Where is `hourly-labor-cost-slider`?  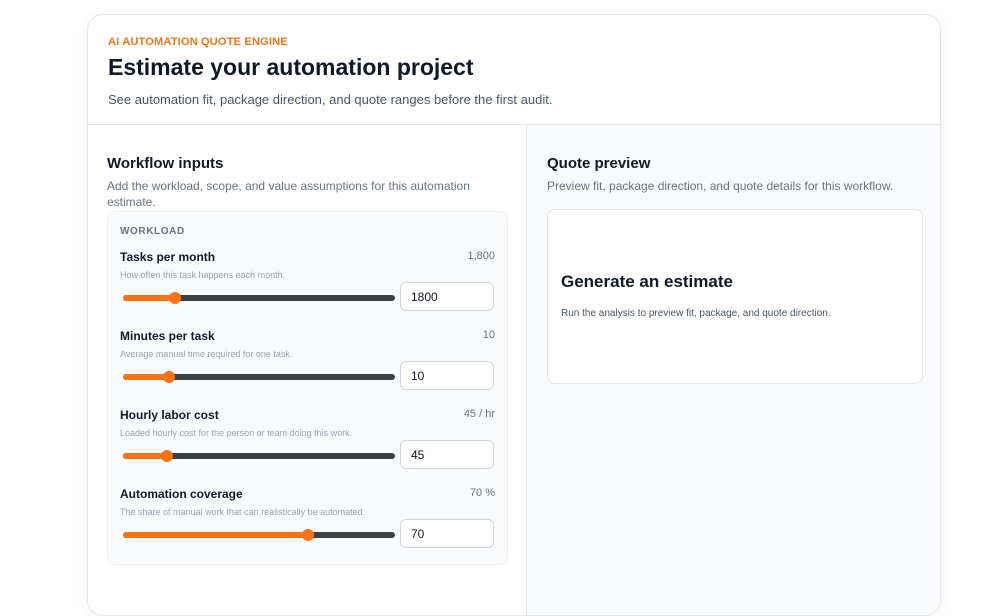
hourly-labor-cost-slider is located at coordinates (259, 456).